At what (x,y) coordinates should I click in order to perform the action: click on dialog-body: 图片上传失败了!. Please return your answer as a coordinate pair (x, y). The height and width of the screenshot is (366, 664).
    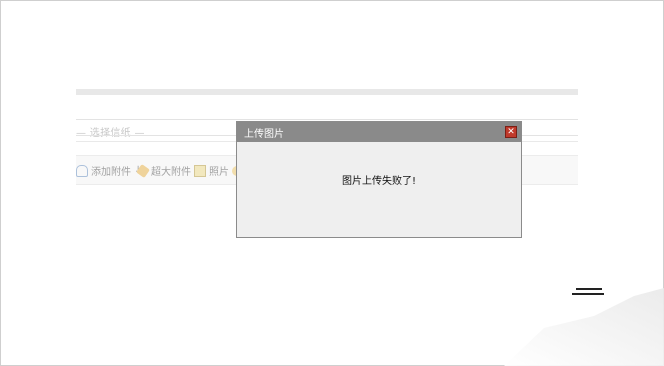
    Looking at the image, I should click on (379, 189).